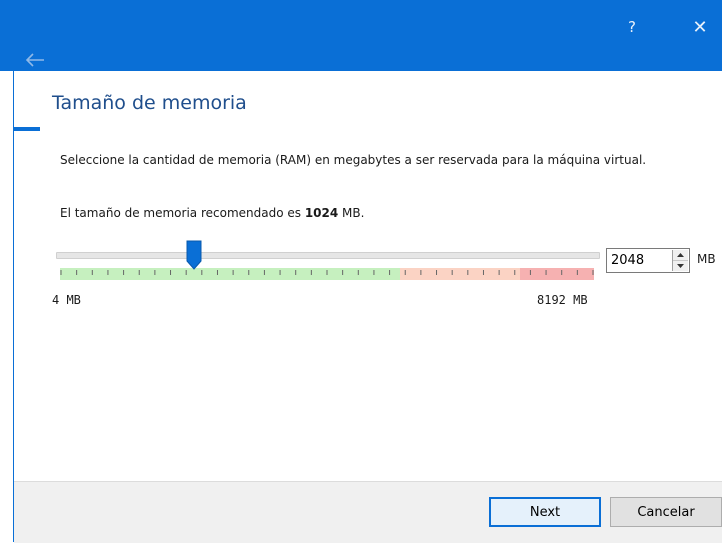  Describe the element at coordinates (700, 27) in the screenshot. I see `close-button: ✕` at that location.